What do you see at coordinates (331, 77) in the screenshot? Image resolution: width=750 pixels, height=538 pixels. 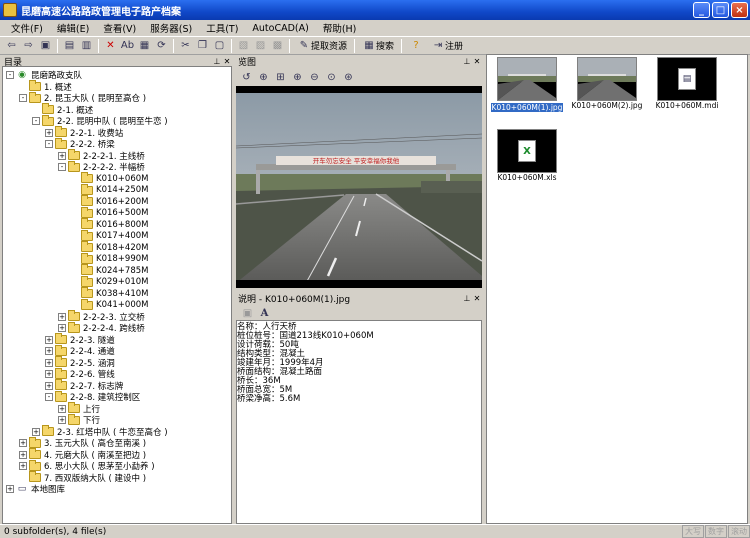 I see `zoom-actual-icon: ⊙` at bounding box center [331, 77].